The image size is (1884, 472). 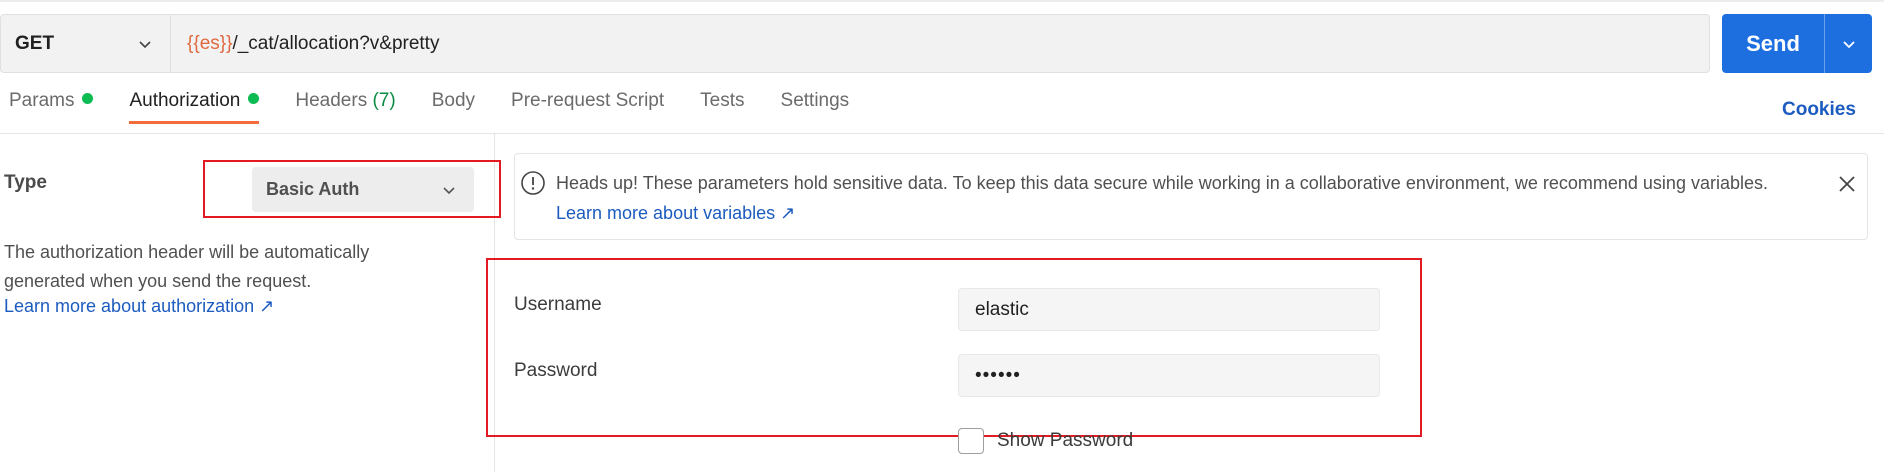 What do you see at coordinates (1065, 441) in the screenshot?
I see `show-password-label: Show Password` at bounding box center [1065, 441].